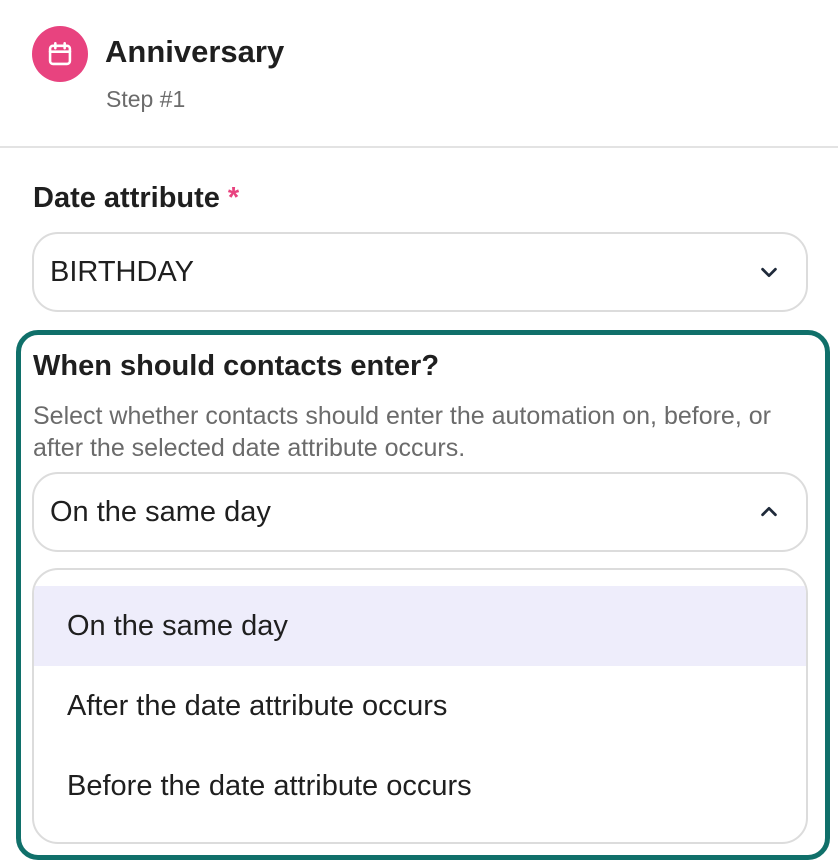 Image resolution: width=838 pixels, height=864 pixels. What do you see at coordinates (60, 54) in the screenshot?
I see `calendar-icon` at bounding box center [60, 54].